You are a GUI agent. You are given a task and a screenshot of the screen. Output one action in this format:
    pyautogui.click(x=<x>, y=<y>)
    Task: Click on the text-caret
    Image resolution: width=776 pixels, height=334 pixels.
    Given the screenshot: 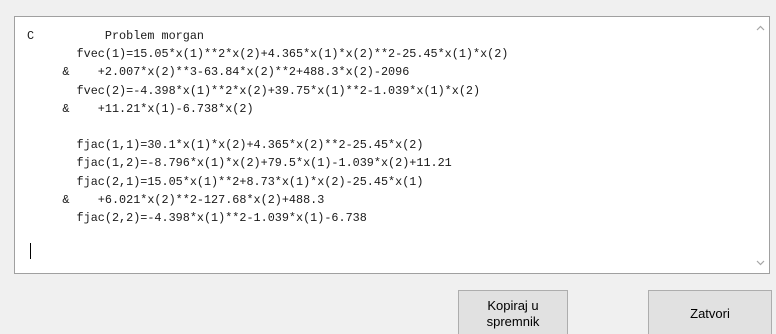 What is the action you would take?
    pyautogui.click(x=30, y=251)
    